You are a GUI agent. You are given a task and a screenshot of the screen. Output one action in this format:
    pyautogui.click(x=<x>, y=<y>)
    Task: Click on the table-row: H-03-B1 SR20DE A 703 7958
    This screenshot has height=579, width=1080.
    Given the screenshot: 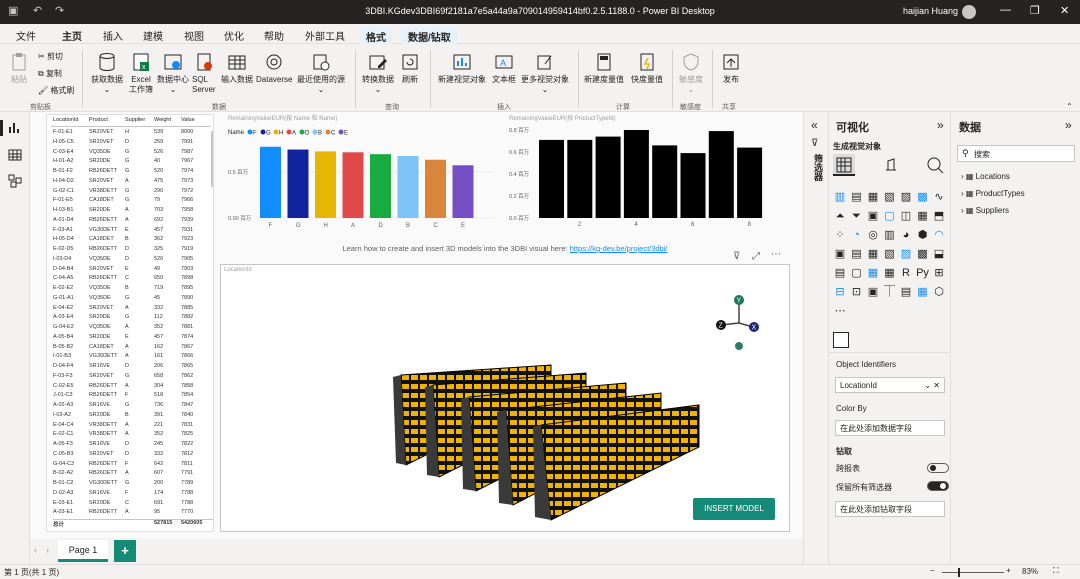 What is the action you would take?
    pyautogui.click(x=133, y=212)
    